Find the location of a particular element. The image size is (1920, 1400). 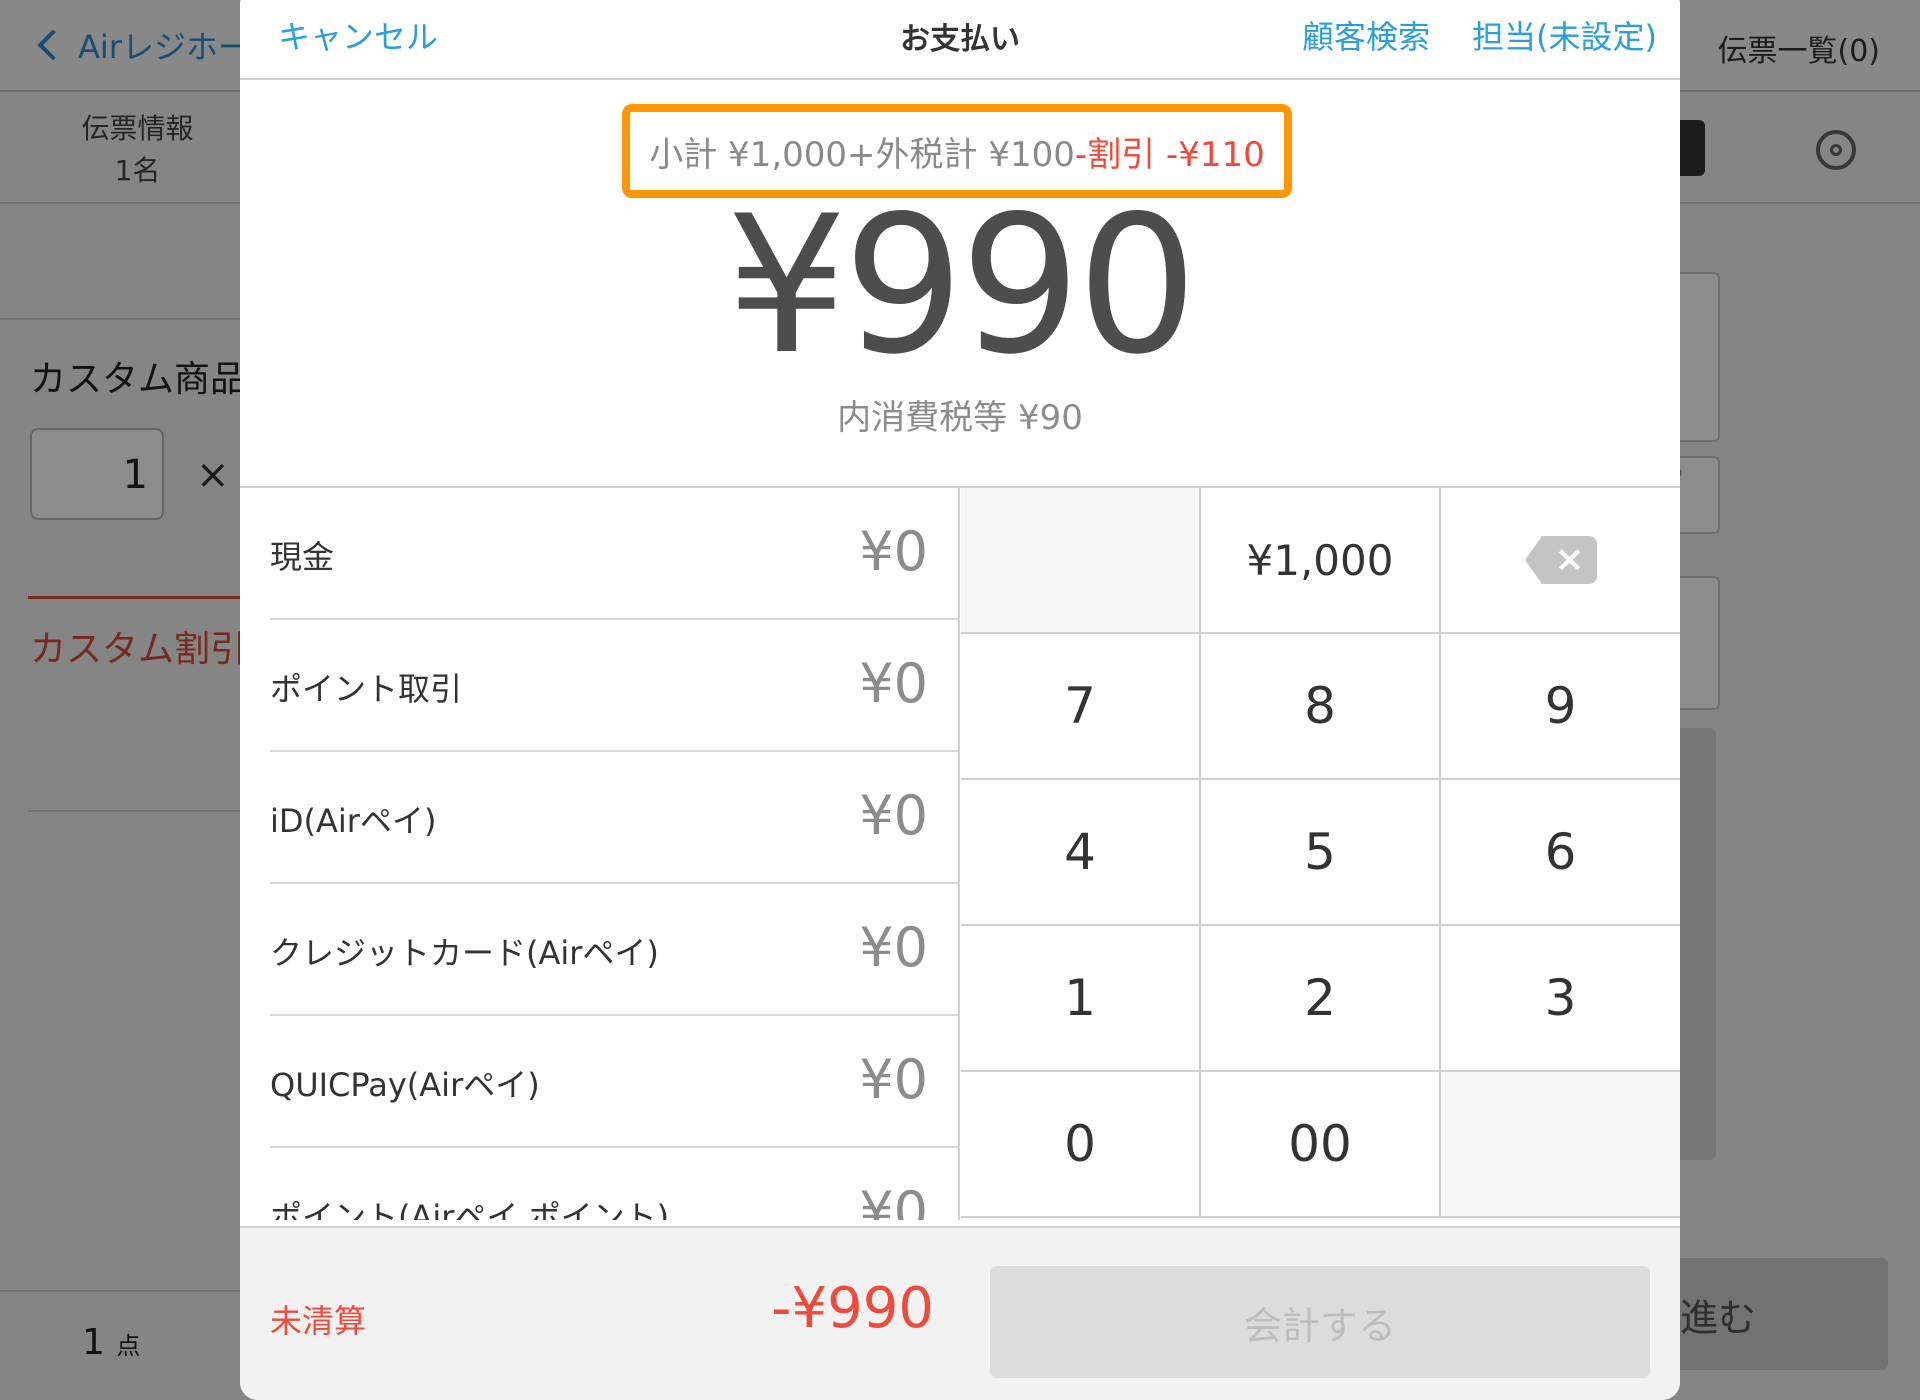

backspace-icon: × is located at coordinates (1560, 560).